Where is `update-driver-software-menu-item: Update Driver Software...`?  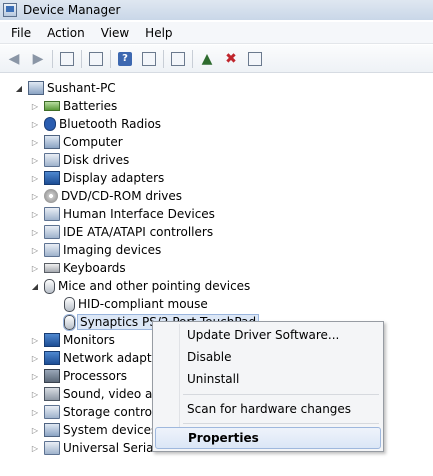 update-driver-software-menu-item: Update Driver Software... is located at coordinates (268, 335).